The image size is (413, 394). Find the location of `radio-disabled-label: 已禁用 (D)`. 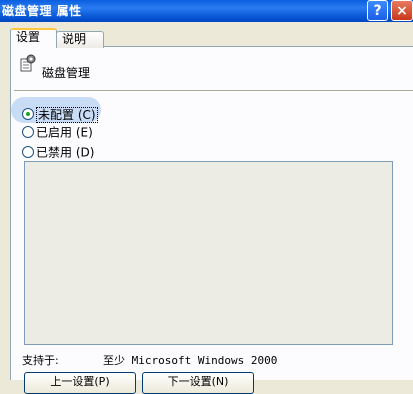

radio-disabled-label: 已禁用 (D) is located at coordinates (65, 152).